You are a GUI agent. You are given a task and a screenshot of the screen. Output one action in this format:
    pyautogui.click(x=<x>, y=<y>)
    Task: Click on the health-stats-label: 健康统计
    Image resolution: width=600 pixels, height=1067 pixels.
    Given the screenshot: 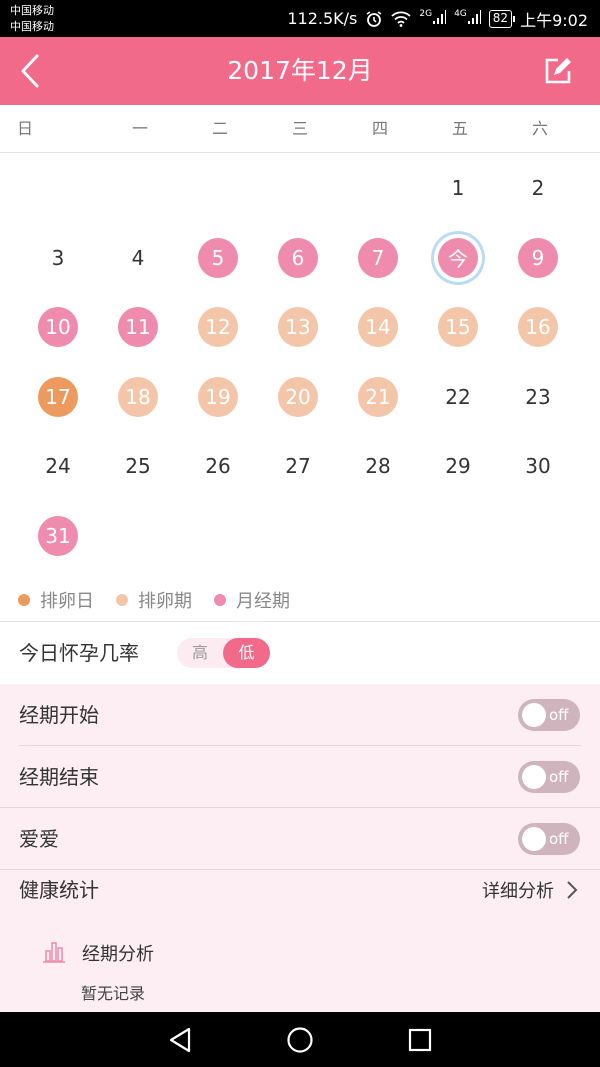 What is the action you would take?
    pyautogui.click(x=59, y=890)
    